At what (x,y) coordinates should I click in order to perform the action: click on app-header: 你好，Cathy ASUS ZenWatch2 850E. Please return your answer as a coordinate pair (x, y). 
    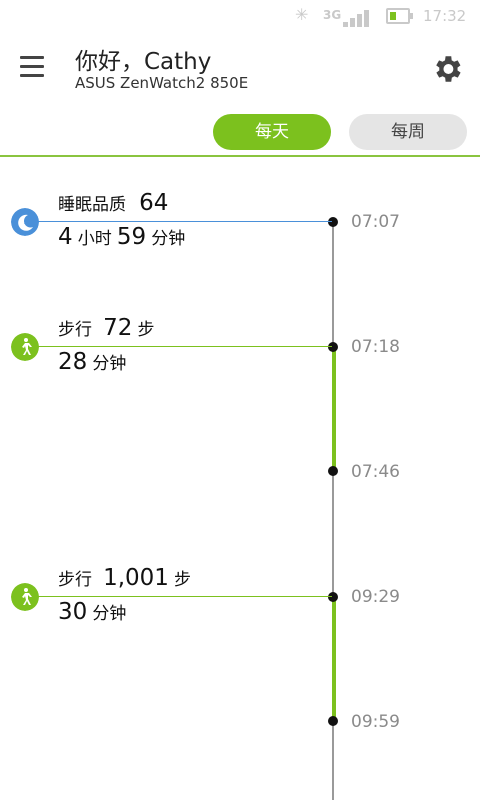
    Looking at the image, I should click on (240, 78).